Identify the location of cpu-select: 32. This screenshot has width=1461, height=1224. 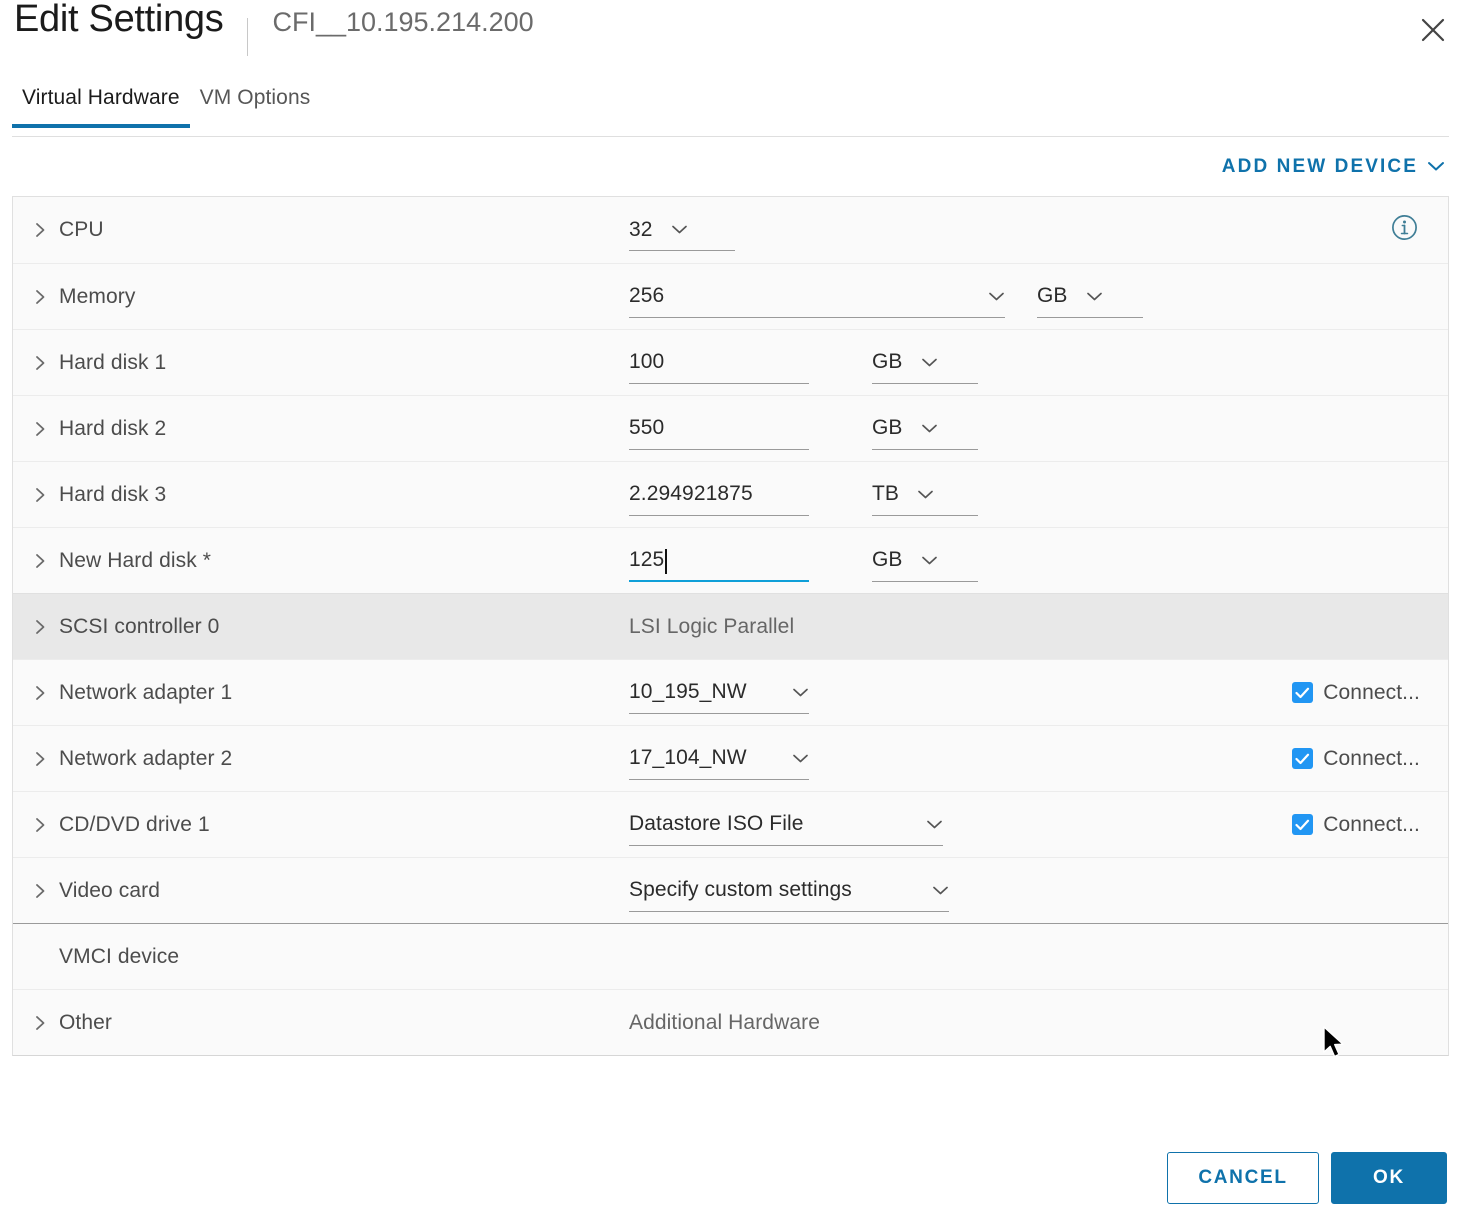
(682, 230).